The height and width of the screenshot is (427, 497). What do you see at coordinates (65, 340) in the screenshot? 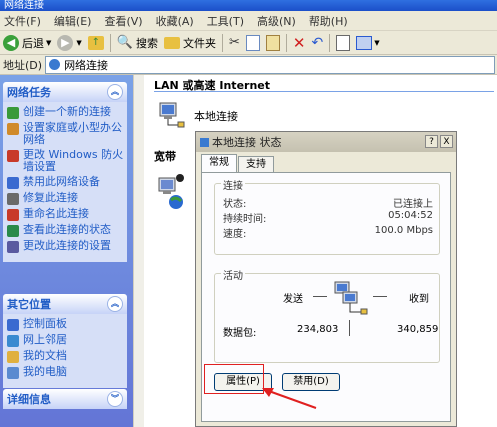
I see `place-network-places: 网上邻居` at bounding box center [65, 340].